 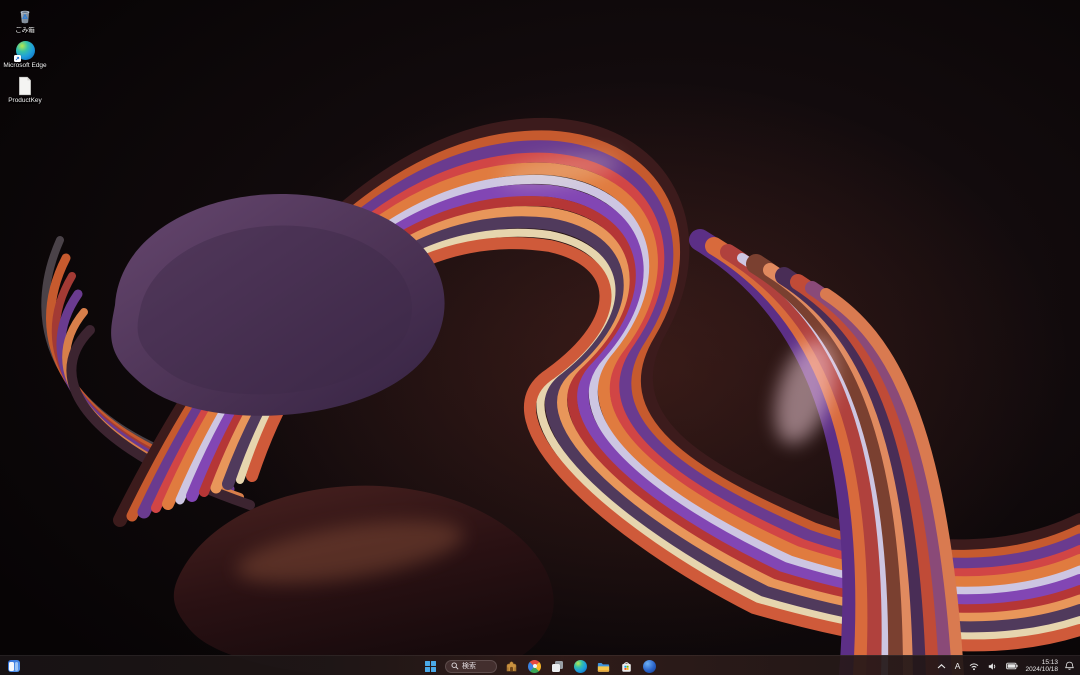 What do you see at coordinates (455, 666) in the screenshot?
I see `search-icon` at bounding box center [455, 666].